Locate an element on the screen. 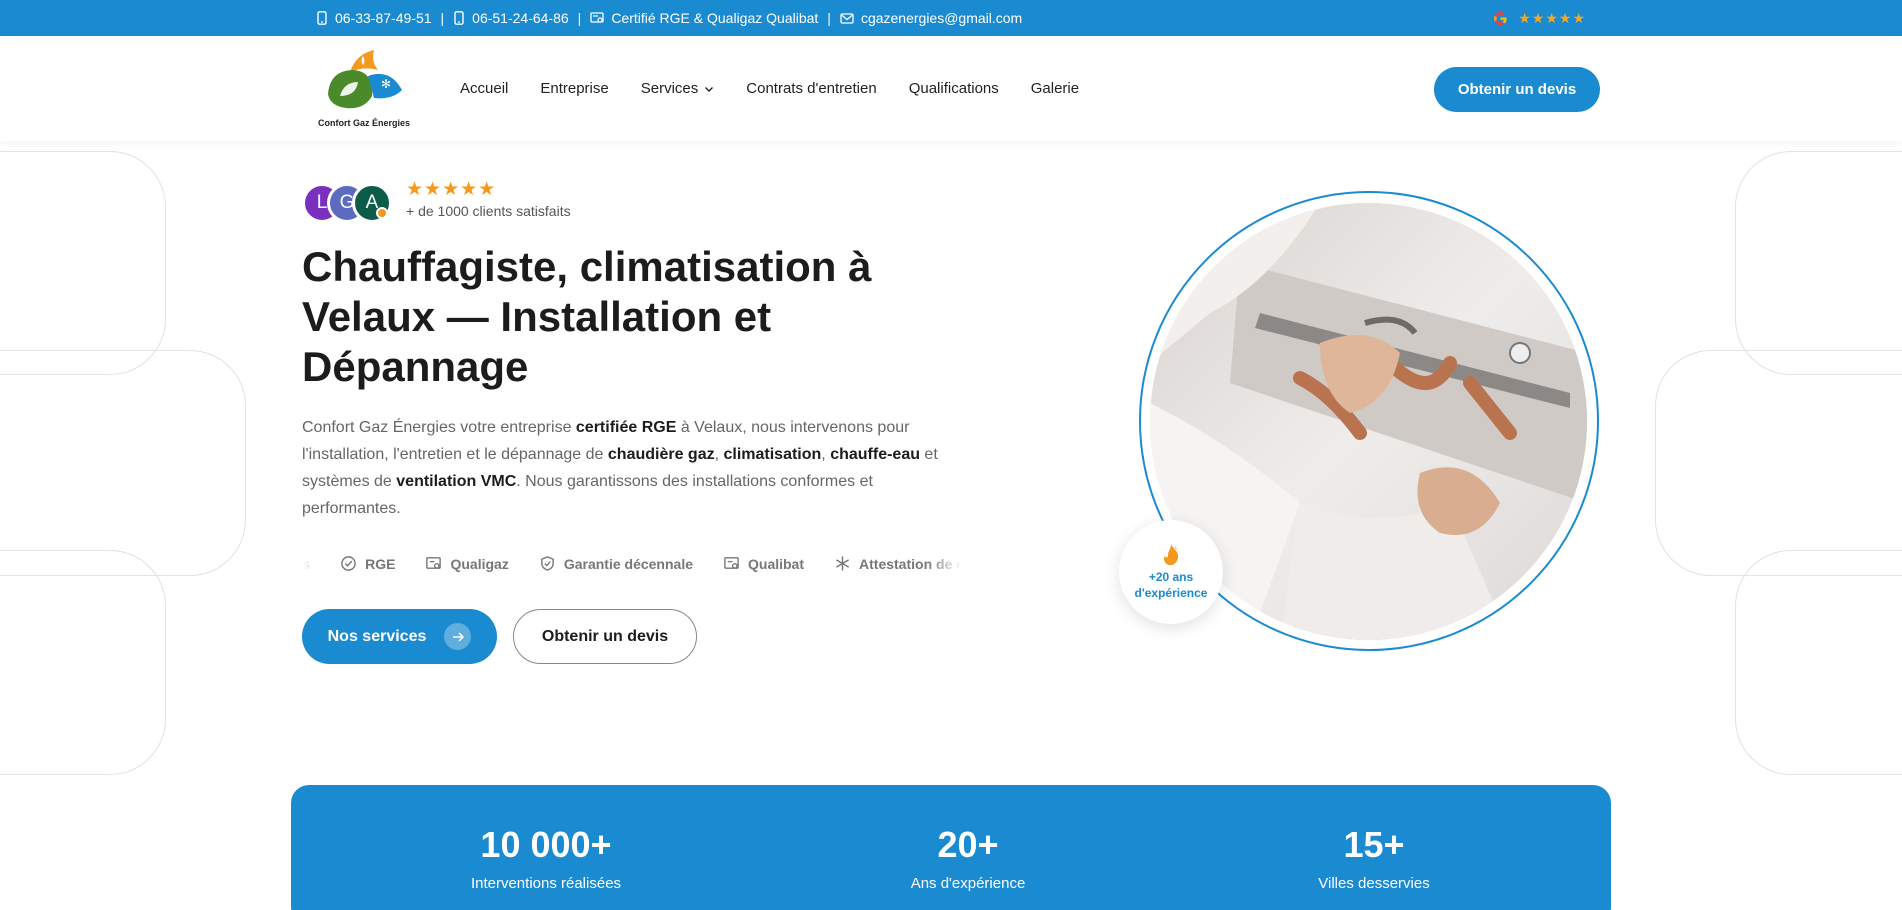 The height and width of the screenshot is (910, 1902). nav-galerie: Galerie is located at coordinates (1055, 88).